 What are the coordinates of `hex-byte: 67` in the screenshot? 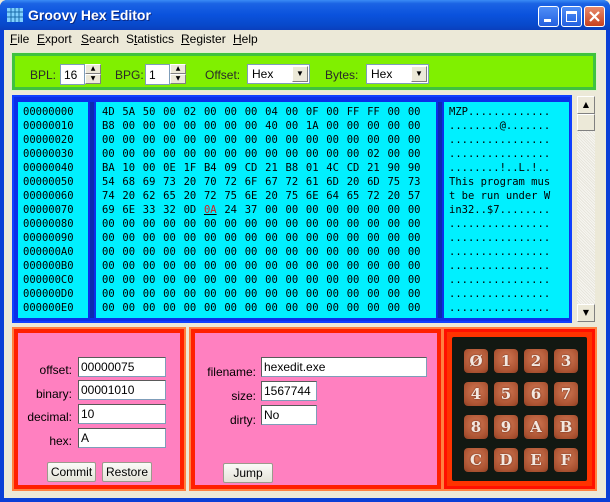 It's located at (275, 182).